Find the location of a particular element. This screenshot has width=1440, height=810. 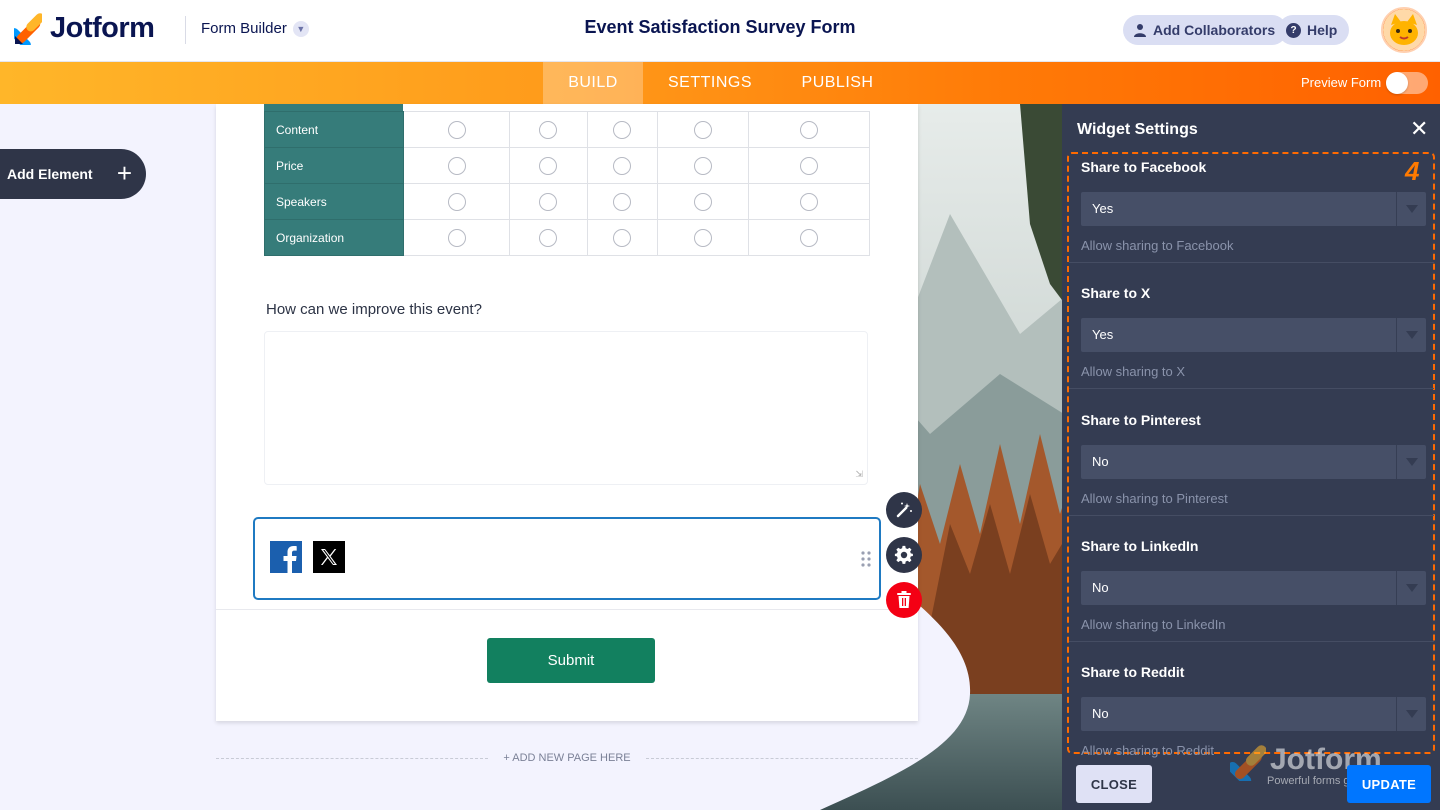

tab-publish: PUBLISH is located at coordinates (837, 83).